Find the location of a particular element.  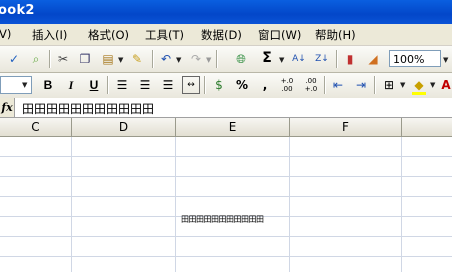

menu-insert: 插入(I) is located at coordinates (49, 35).